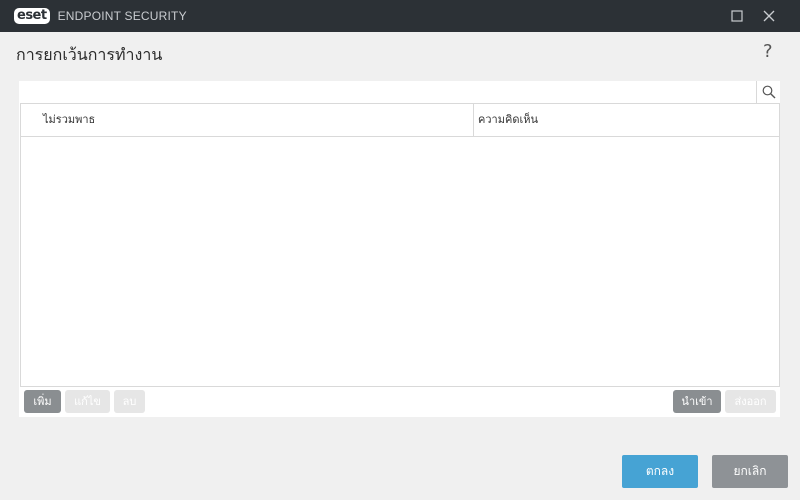  Describe the element at coordinates (122, 16) in the screenshot. I see `product-name: ENDPOINT SECURITY` at that location.